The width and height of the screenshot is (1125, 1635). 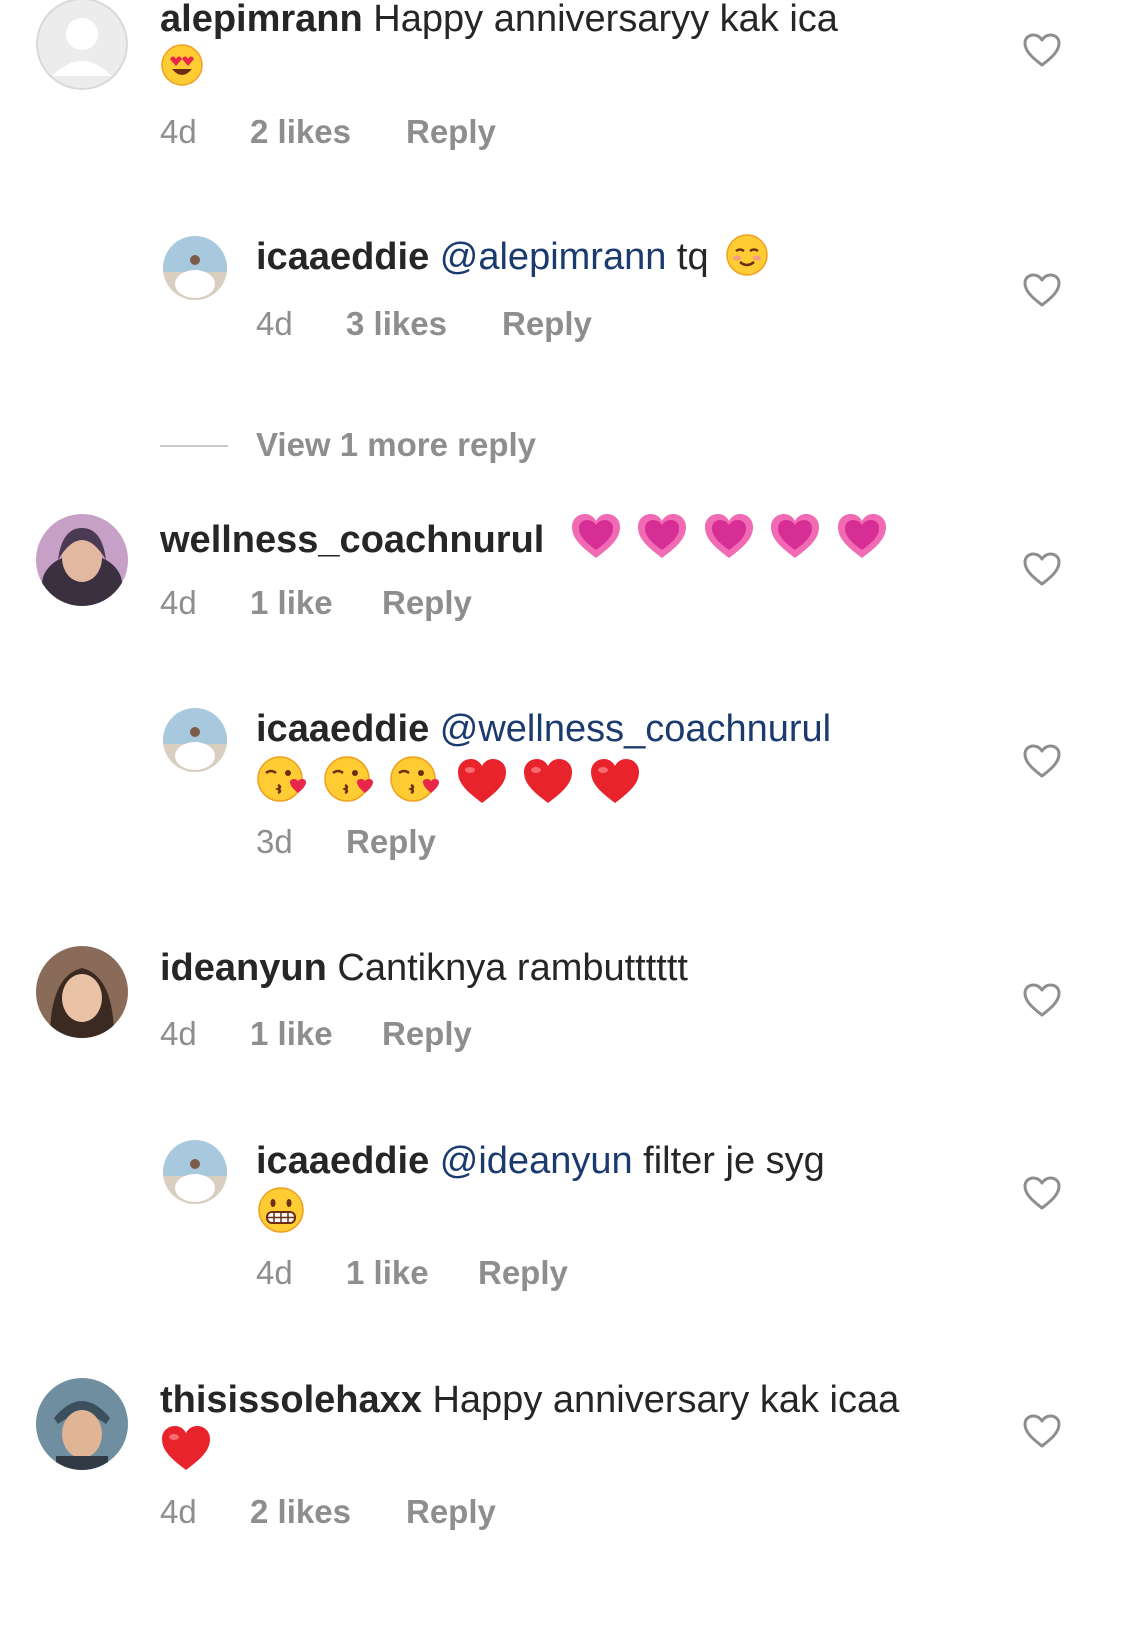 What do you see at coordinates (396, 324) in the screenshot?
I see `comment-likes: 3 likes` at bounding box center [396, 324].